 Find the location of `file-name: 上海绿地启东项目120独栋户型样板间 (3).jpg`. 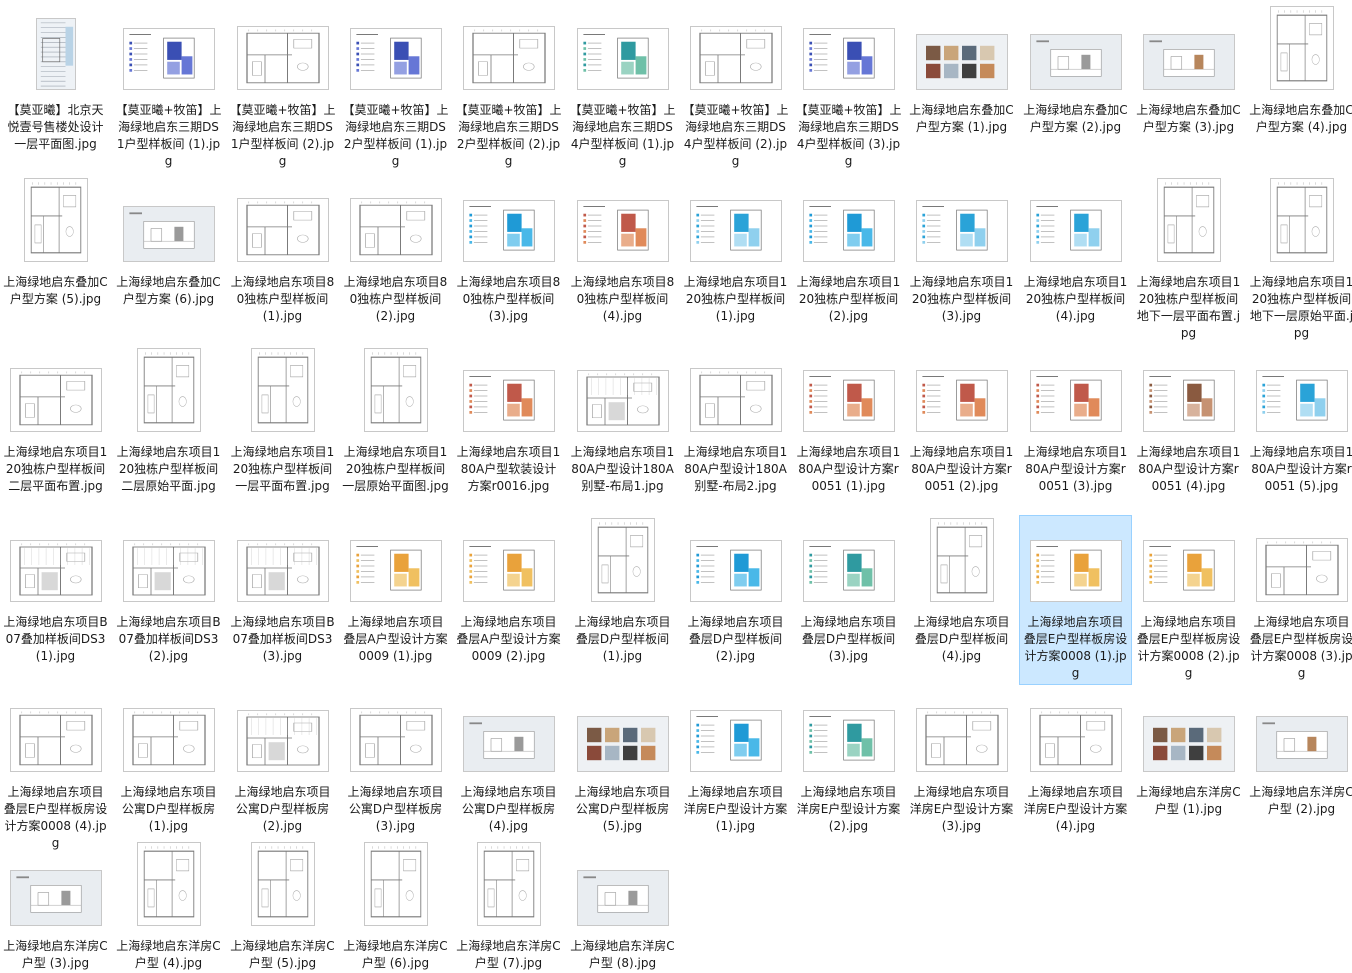

file-name: 上海绿地启东项目120独栋户型样板间 (3).jpg is located at coordinates (961, 299).